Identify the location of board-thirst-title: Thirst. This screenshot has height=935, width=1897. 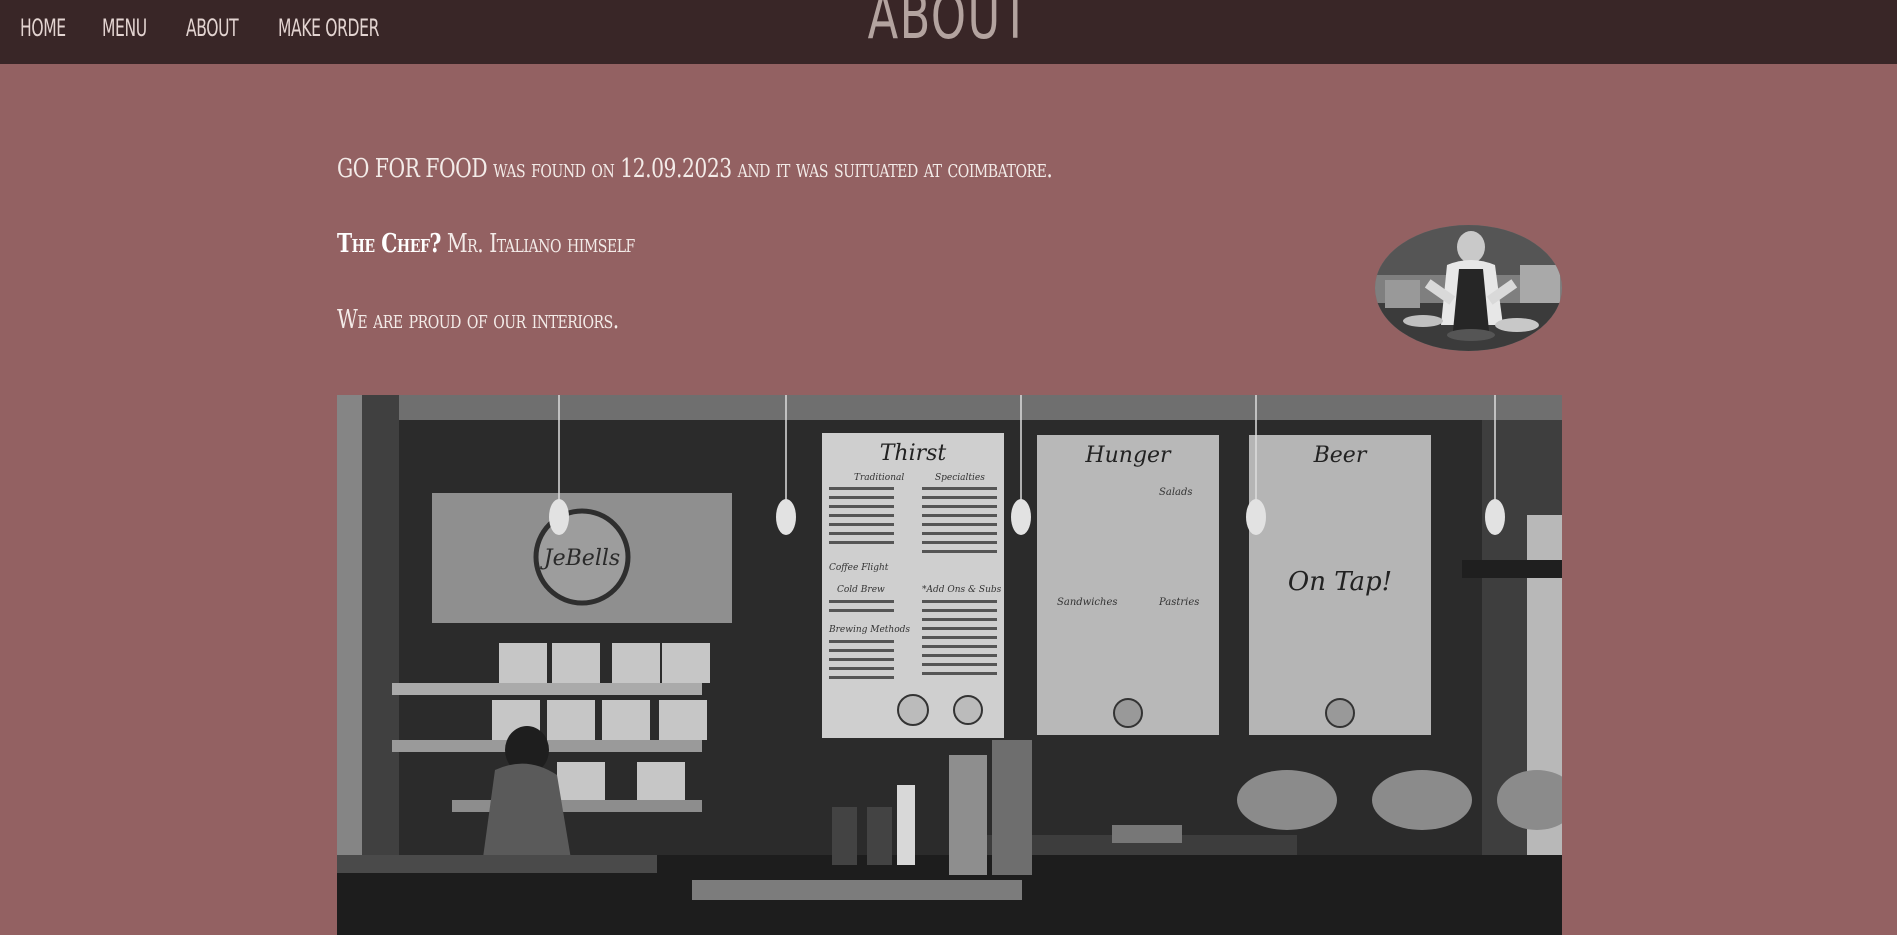
(913, 453).